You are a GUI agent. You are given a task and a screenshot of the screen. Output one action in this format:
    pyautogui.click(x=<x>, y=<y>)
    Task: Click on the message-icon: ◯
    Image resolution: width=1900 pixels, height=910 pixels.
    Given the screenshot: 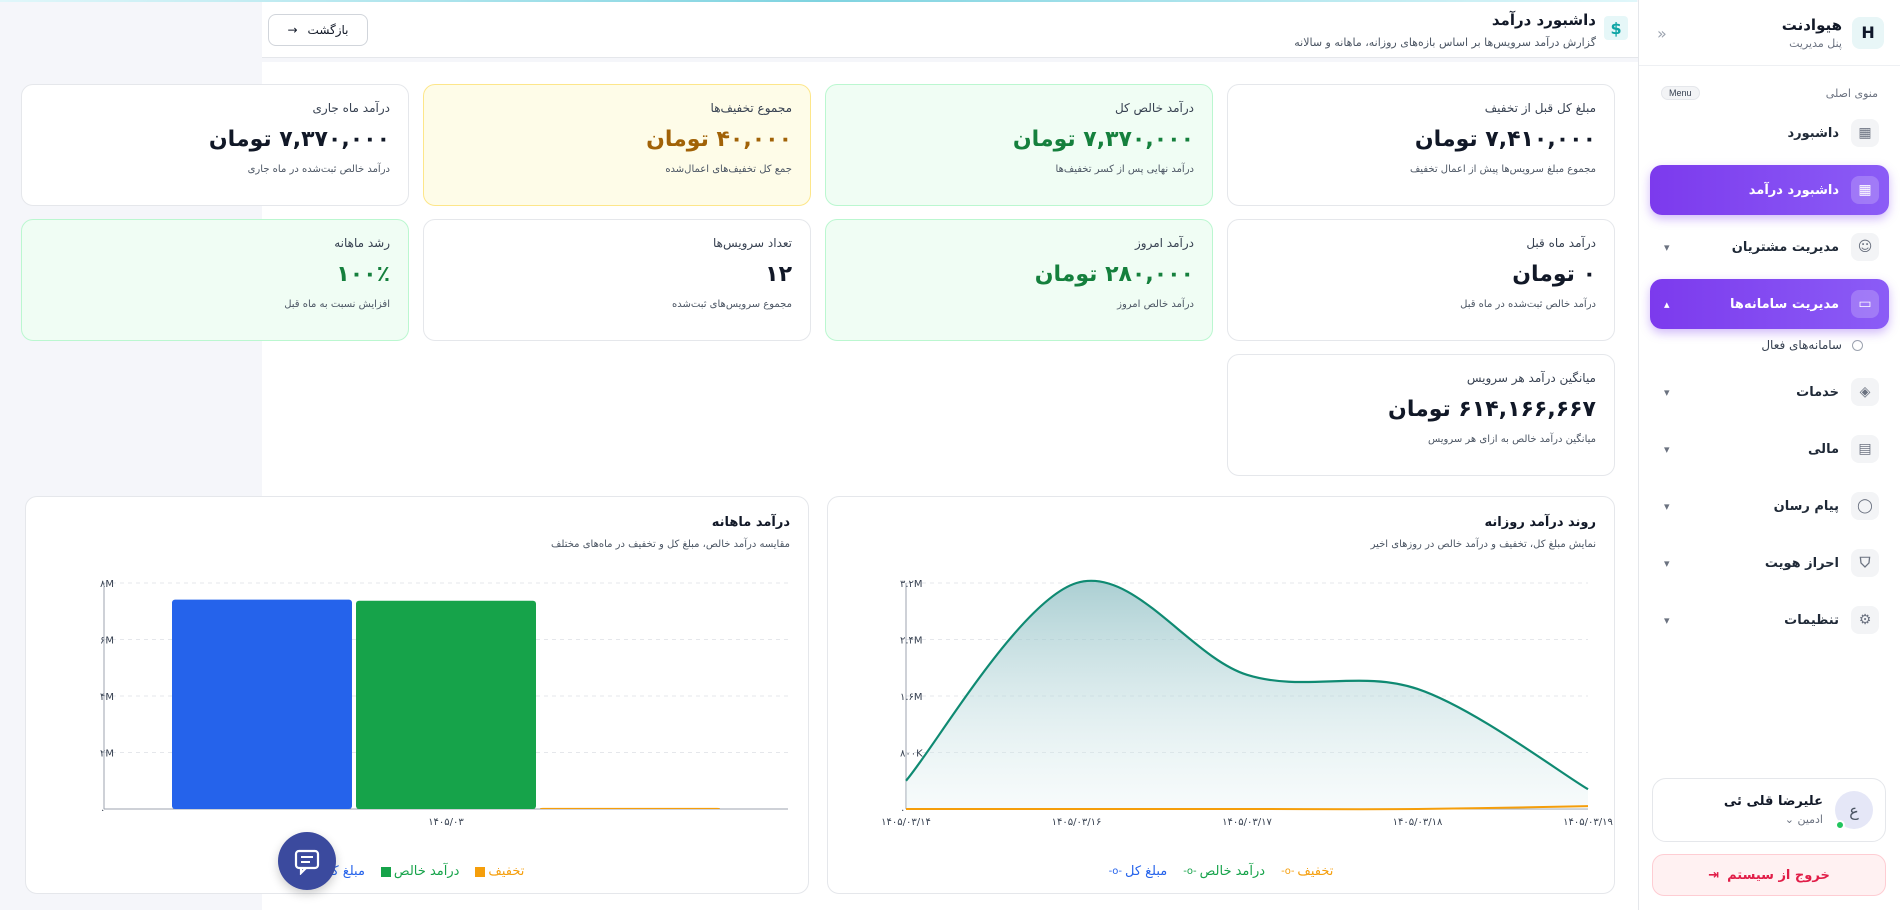 What is the action you would take?
    pyautogui.click(x=1865, y=506)
    